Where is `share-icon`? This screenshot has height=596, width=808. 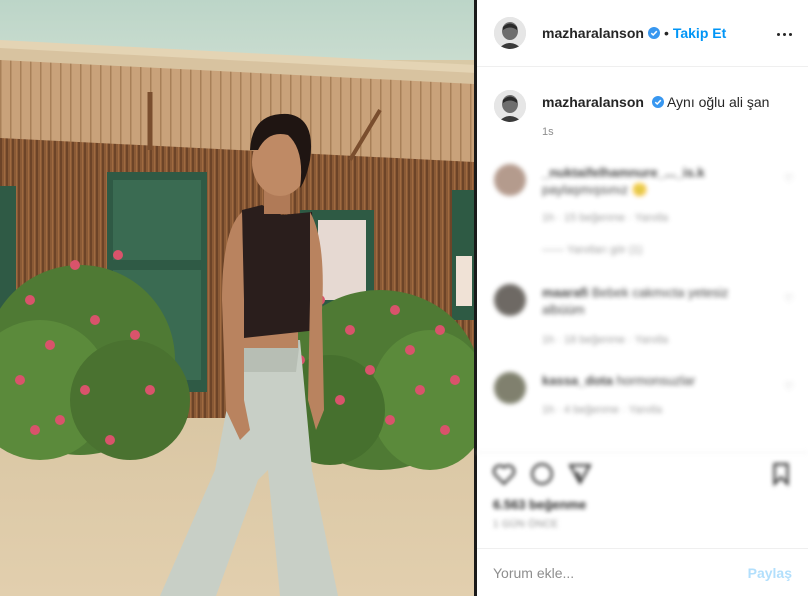 share-icon is located at coordinates (580, 474).